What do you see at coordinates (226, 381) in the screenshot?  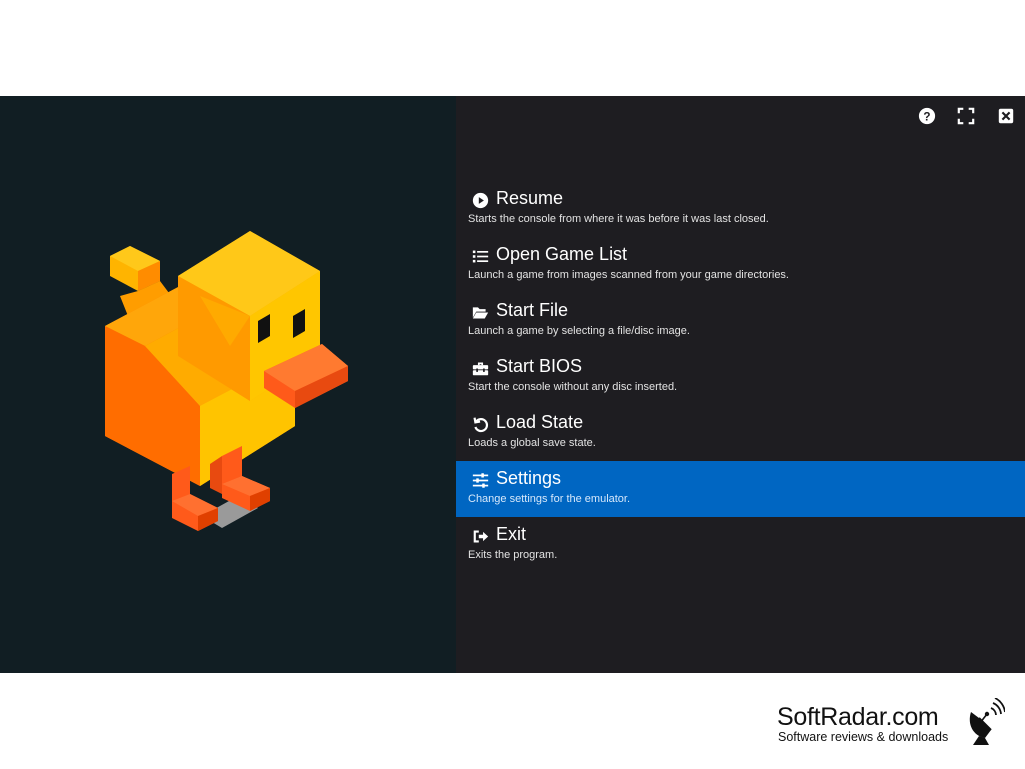 I see `duck-logo` at bounding box center [226, 381].